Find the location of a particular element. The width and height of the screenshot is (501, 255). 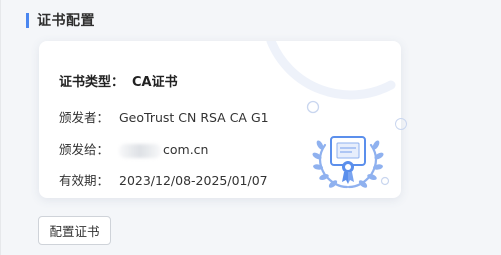

issued-to-row: 颁发给： com.cn is located at coordinates (133, 148).